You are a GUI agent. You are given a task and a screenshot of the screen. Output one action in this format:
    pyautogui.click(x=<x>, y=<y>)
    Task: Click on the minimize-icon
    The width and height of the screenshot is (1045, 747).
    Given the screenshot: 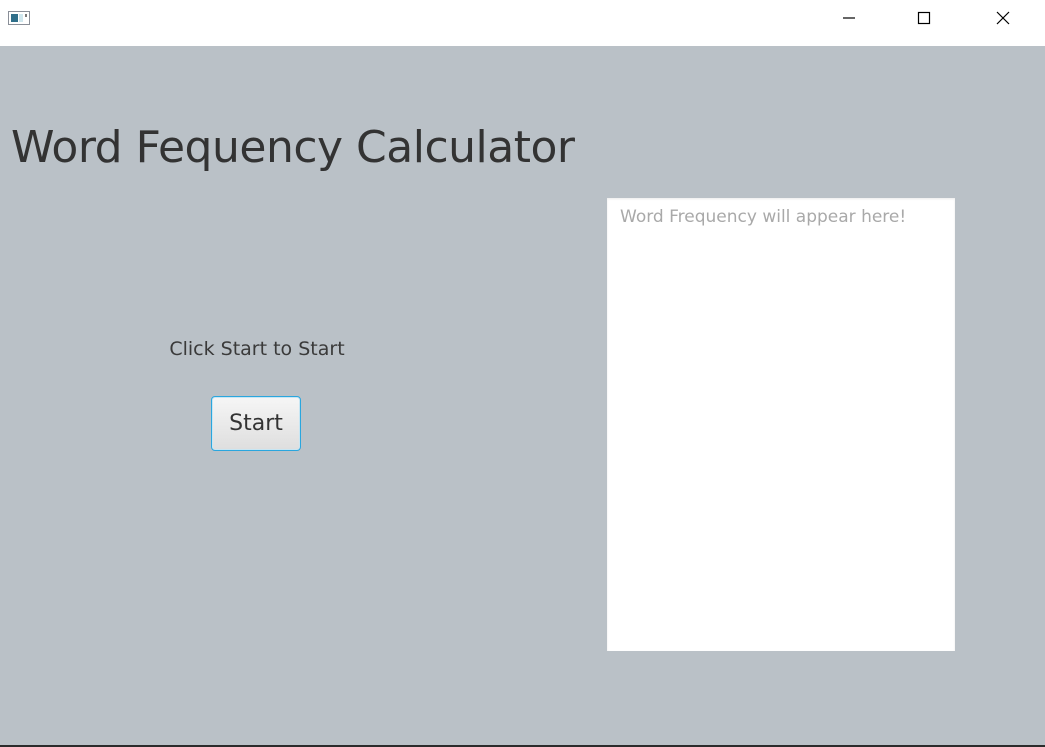 What is the action you would take?
    pyautogui.click(x=849, y=18)
    